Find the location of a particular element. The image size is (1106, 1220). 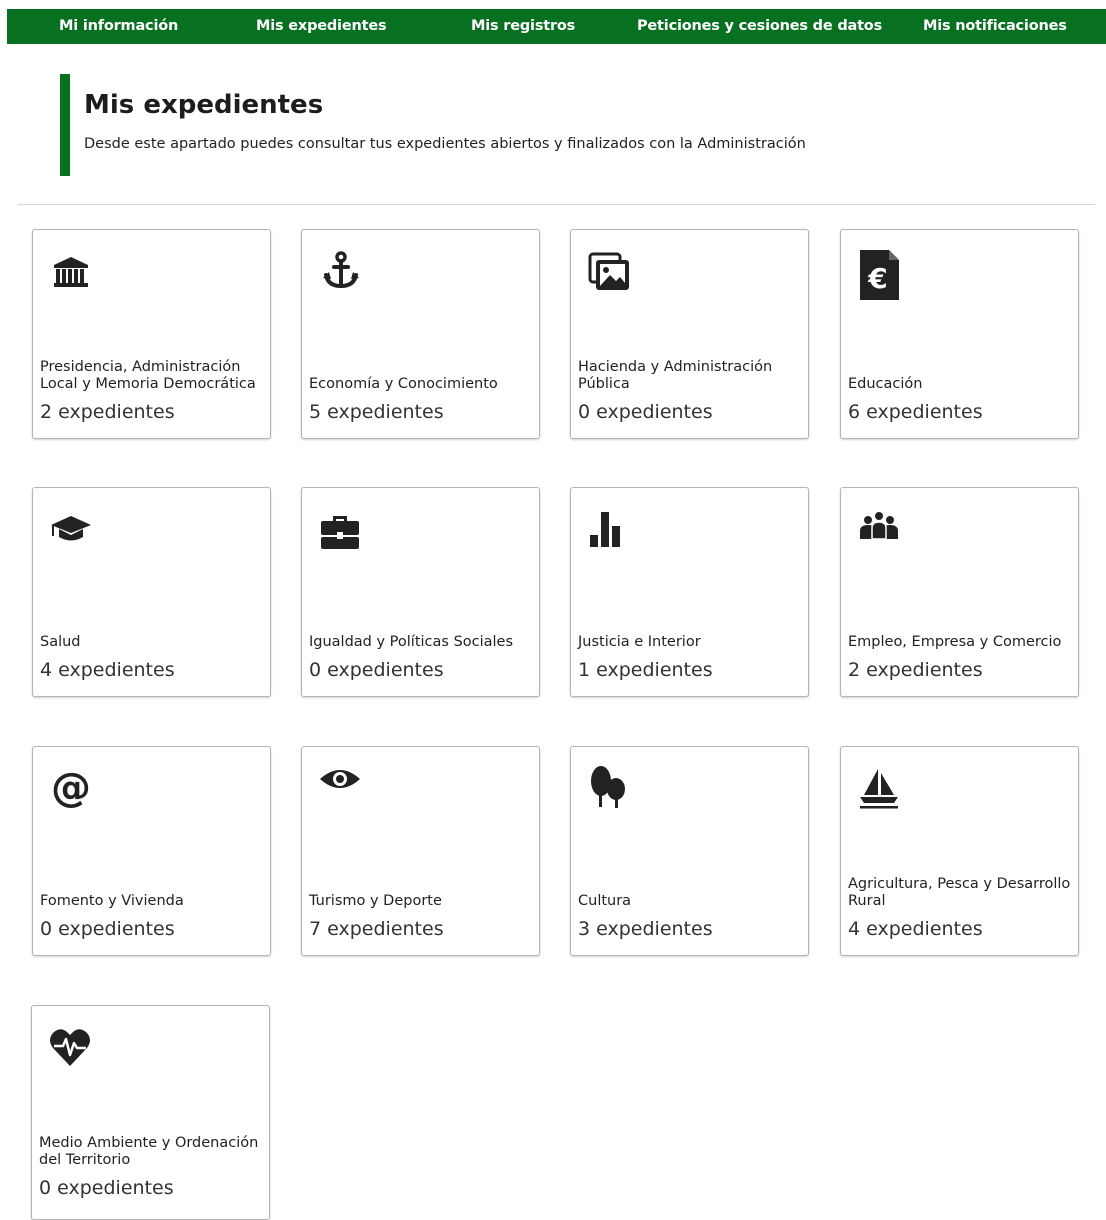

card-fomento: @ Fomento y Vivienda 0 expedientes is located at coordinates (151, 851).